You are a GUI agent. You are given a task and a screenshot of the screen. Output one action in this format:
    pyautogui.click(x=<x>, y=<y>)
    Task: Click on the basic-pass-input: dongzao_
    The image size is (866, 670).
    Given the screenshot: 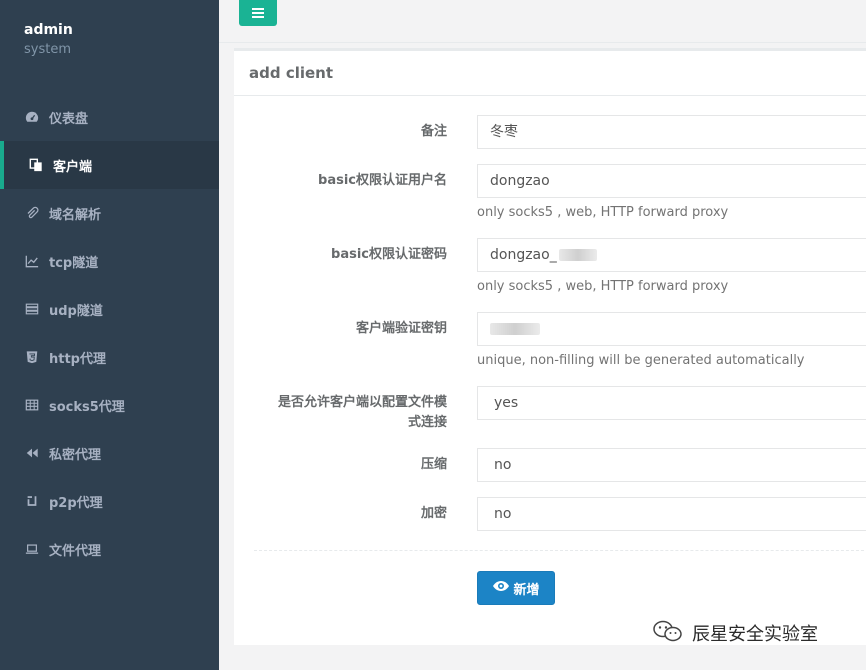 What is the action you would take?
    pyautogui.click(x=671, y=255)
    